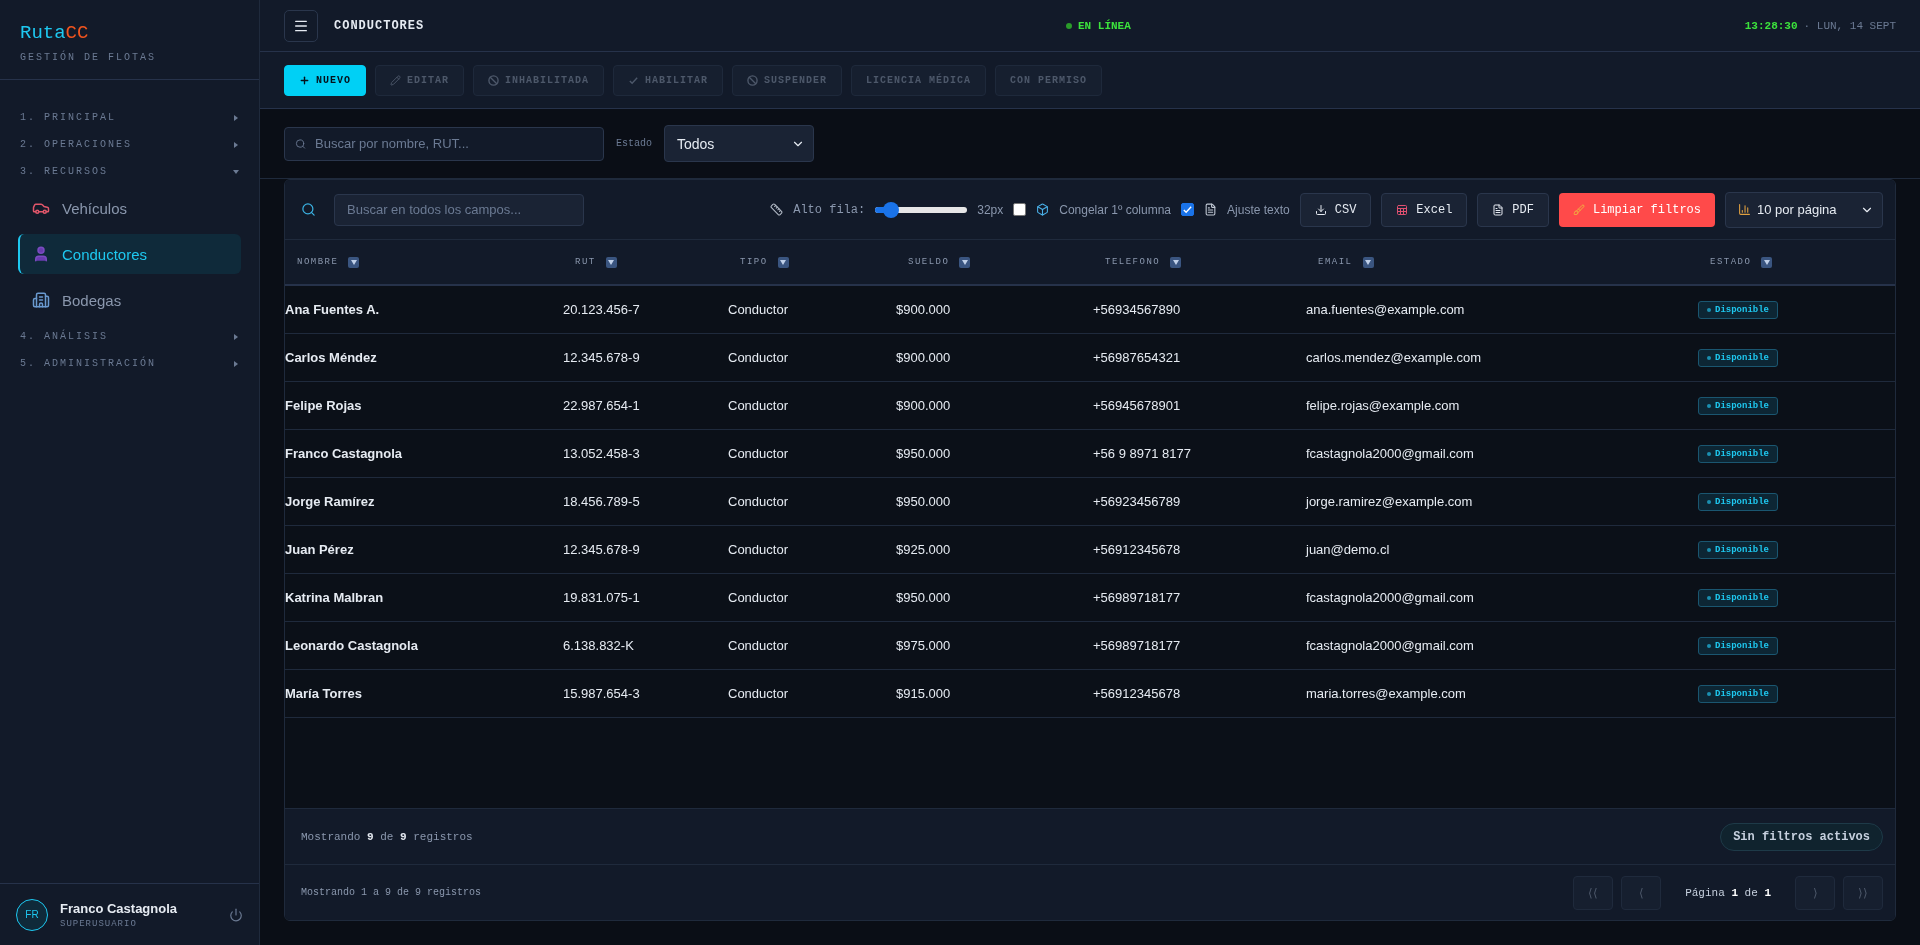  Describe the element at coordinates (1348, 549) in the screenshot. I see `table-cell-text: juan@demo.cl` at that location.